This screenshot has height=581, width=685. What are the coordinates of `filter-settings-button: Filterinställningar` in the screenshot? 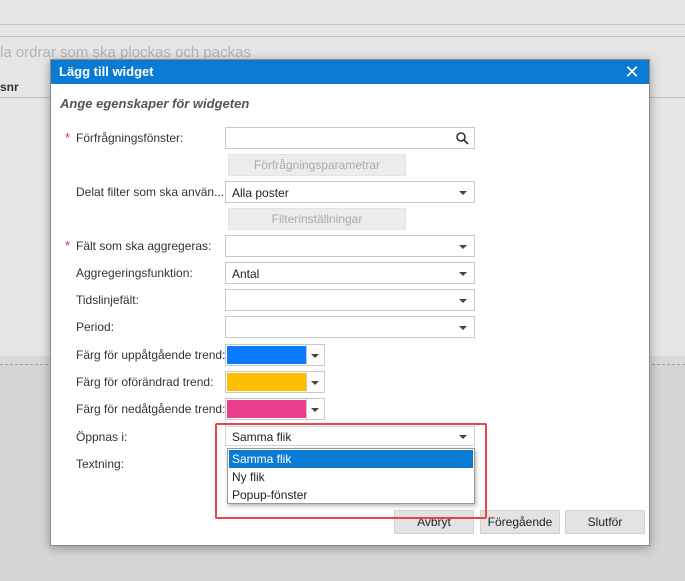 It's located at (317, 219).